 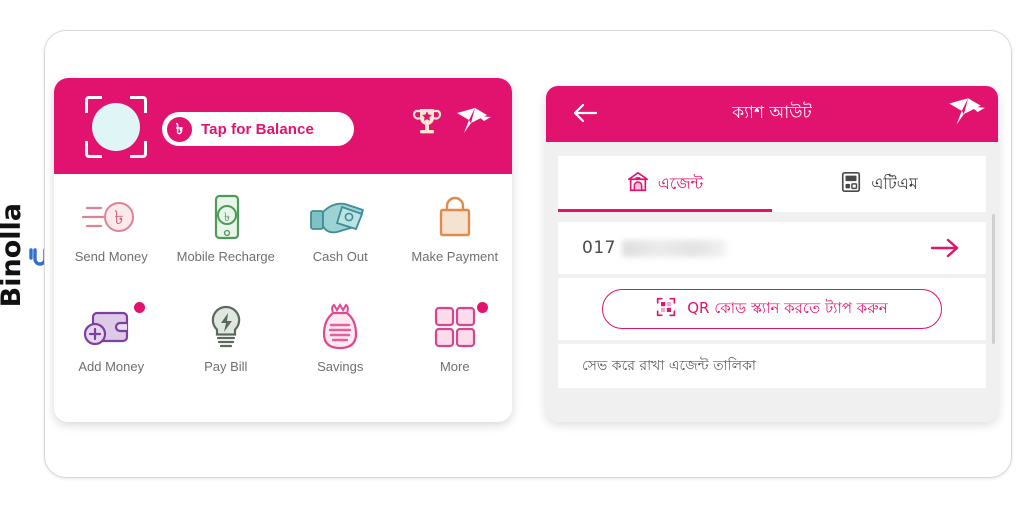 I want to click on saved-agents-label: সেভ করে রাখা এজেন্ট তালিকা, so click(x=669, y=366).